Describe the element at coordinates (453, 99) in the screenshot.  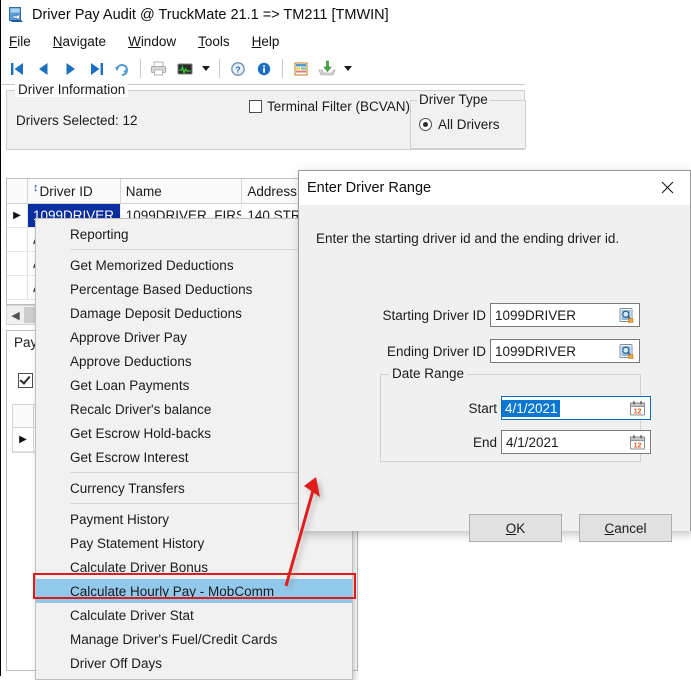
I see `driver-type-legend: Driver Type` at that location.